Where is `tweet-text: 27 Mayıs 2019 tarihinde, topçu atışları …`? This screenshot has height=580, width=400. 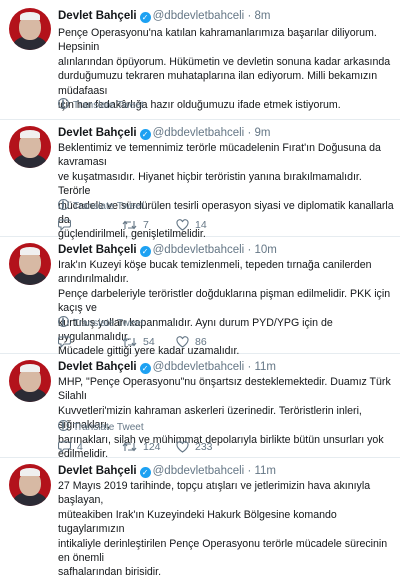 tweet-text: 27 Mayıs 2019 tarihinde, topçu atışları … is located at coordinates (223, 529).